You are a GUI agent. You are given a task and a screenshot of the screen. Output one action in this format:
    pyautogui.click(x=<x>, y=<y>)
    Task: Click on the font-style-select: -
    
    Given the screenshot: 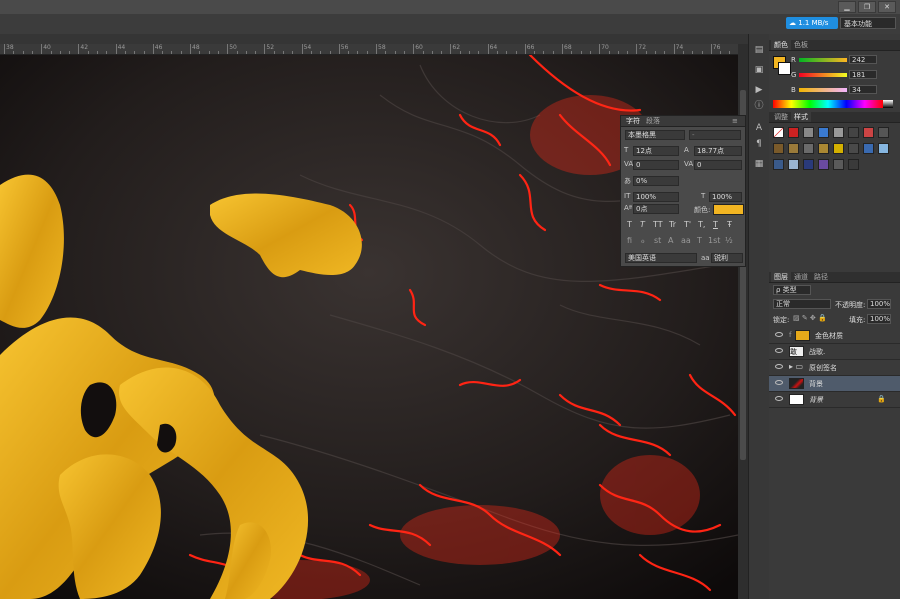 What is the action you would take?
    pyautogui.click(x=715, y=135)
    